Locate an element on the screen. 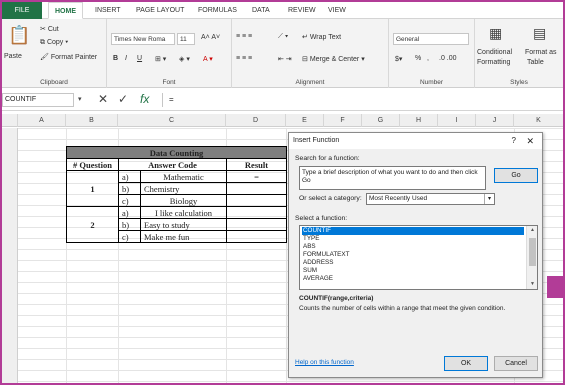 Image resolution: width=565 pixels, height=385 pixels. answer-cell: Mathematic is located at coordinates (183, 176).